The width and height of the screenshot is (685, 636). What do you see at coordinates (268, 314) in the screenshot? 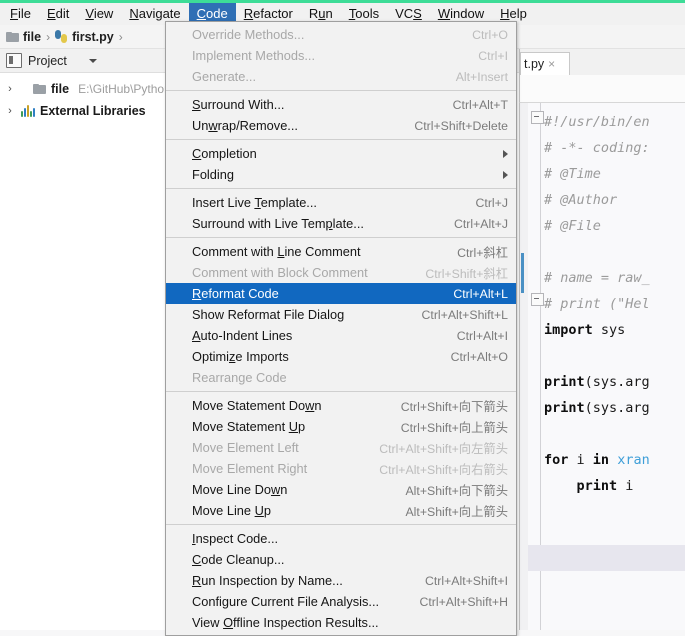
I see `menu-item-label: Show Reformat File Dialog` at bounding box center [268, 314].